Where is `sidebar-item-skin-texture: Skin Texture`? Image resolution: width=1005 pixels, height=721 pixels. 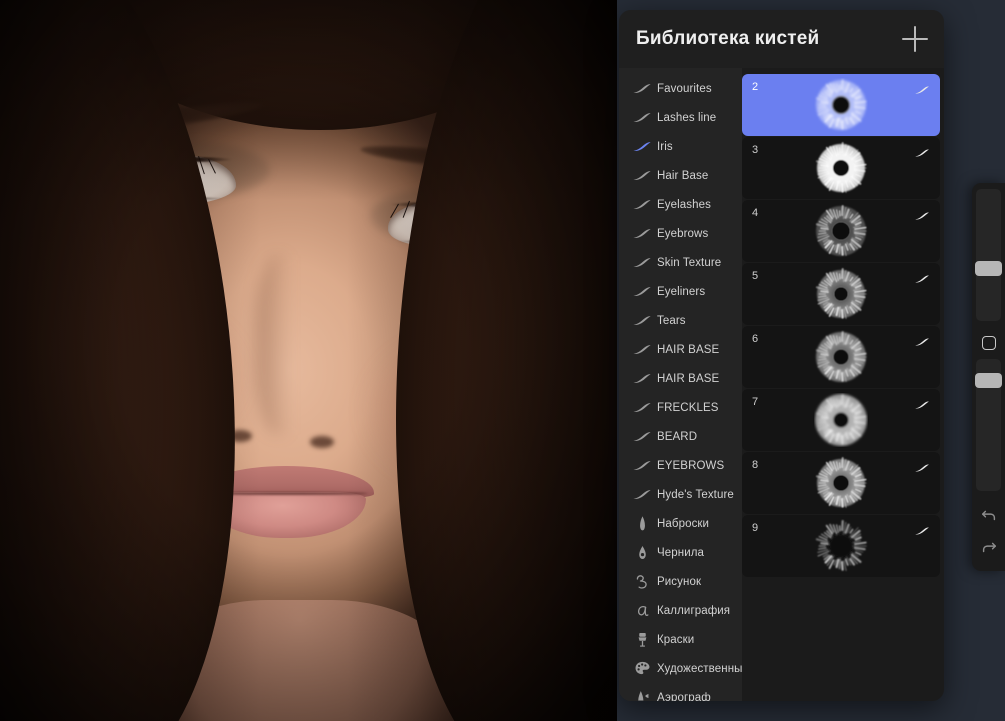
sidebar-item-skin-texture: Skin Texture is located at coordinates (680, 262).